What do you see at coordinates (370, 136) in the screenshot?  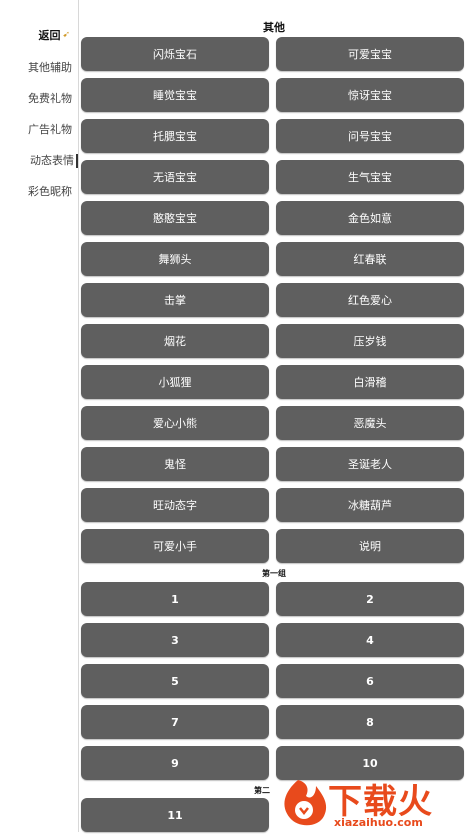 I see `emoji-button: 问号宝宝` at bounding box center [370, 136].